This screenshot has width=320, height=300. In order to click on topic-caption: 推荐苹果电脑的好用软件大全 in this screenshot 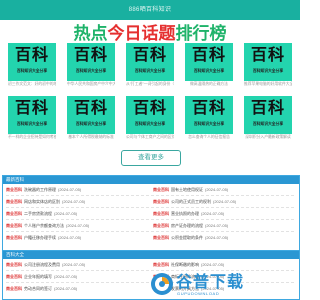, I will do `click(268, 84)`.